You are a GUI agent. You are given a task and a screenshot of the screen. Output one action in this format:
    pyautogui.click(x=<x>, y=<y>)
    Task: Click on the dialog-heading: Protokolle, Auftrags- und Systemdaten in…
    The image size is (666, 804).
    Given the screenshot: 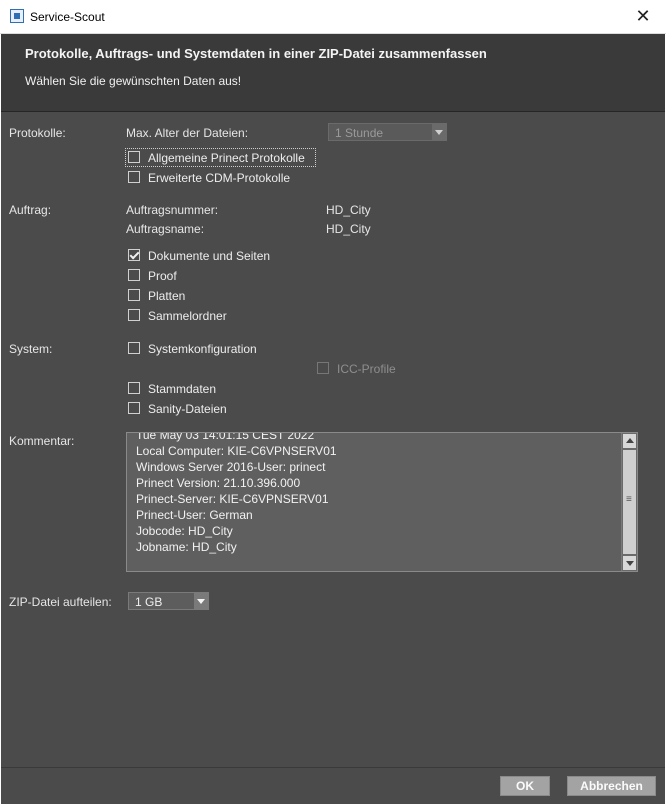 What is the action you would take?
    pyautogui.click(x=256, y=53)
    